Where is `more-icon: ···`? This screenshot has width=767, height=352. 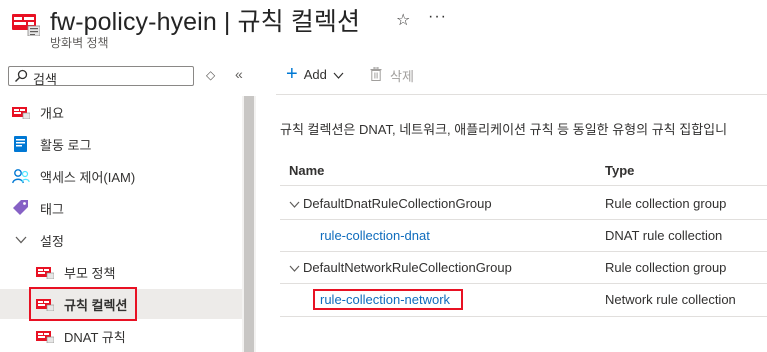 more-icon: ··· is located at coordinates (437, 17).